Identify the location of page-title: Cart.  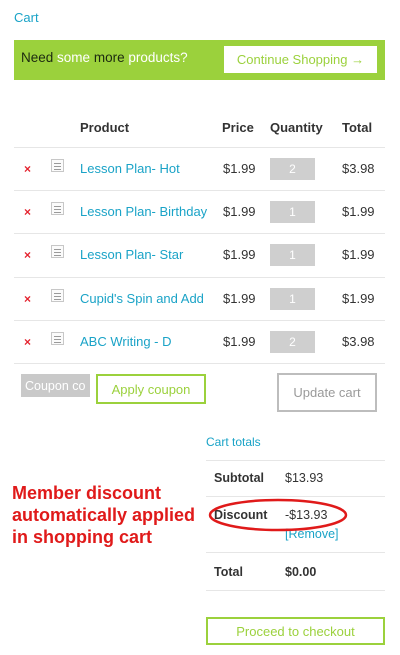
(26, 17).